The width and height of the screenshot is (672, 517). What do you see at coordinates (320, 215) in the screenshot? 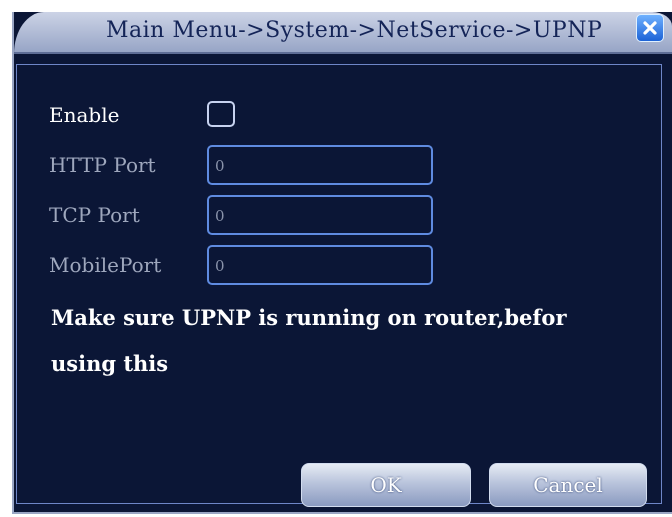
I see `tcp-port-field: 0` at bounding box center [320, 215].